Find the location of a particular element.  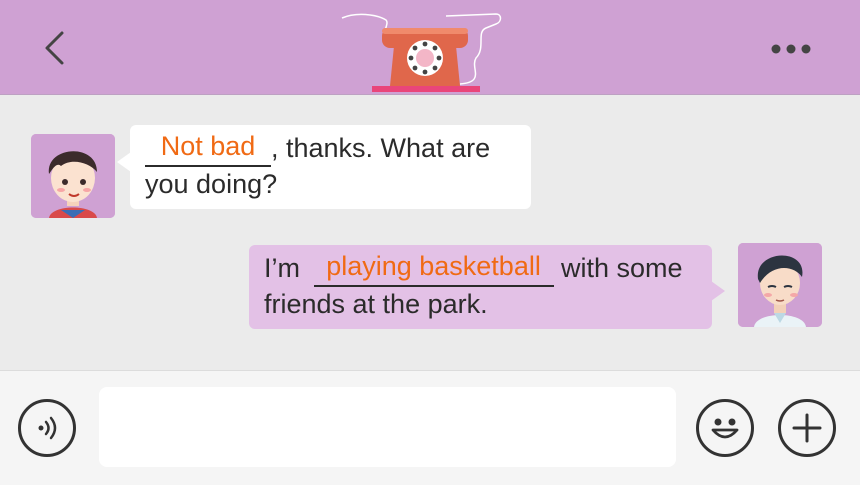

more-dots-icon is located at coordinates (791, 49).